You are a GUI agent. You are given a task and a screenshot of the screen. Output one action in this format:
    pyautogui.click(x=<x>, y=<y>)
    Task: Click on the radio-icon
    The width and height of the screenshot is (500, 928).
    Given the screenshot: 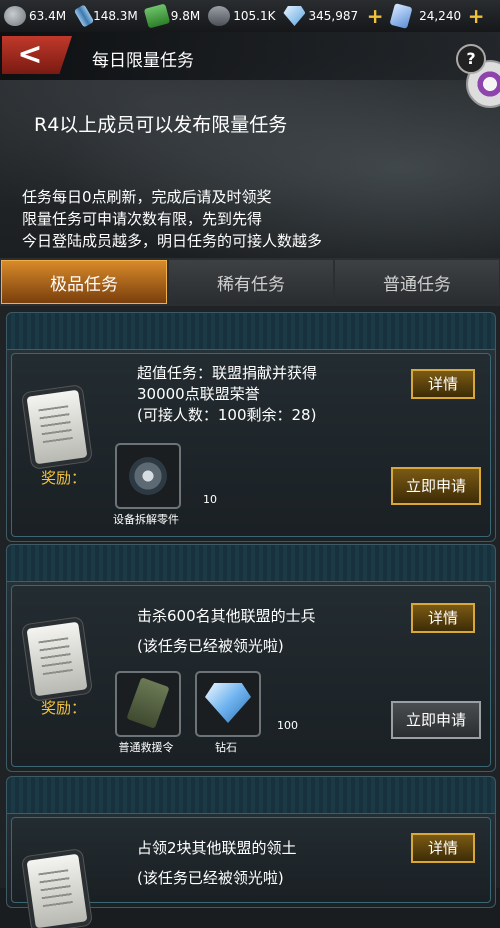 What is the action you would take?
    pyautogui.click(x=148, y=703)
    